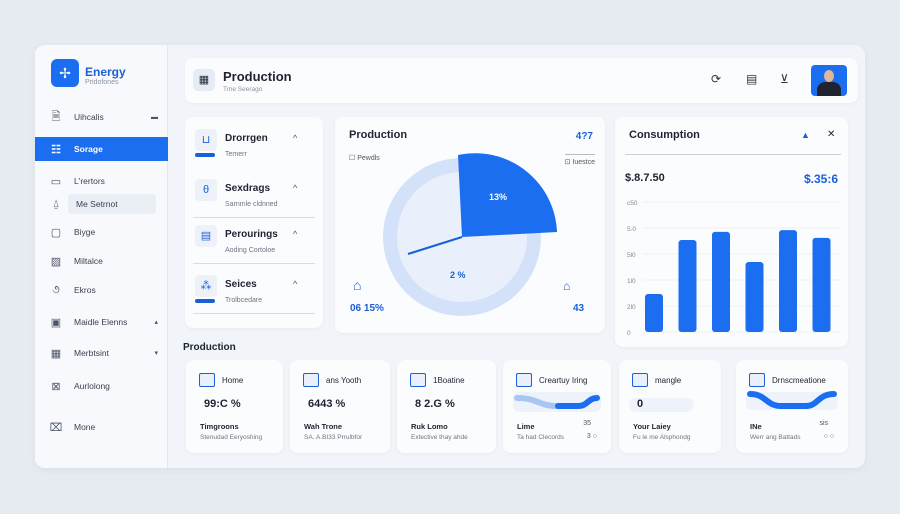 This screenshot has height=514, width=900. Describe the element at coordinates (206, 140) in the screenshot. I see `item-icon: ⊔` at that location.